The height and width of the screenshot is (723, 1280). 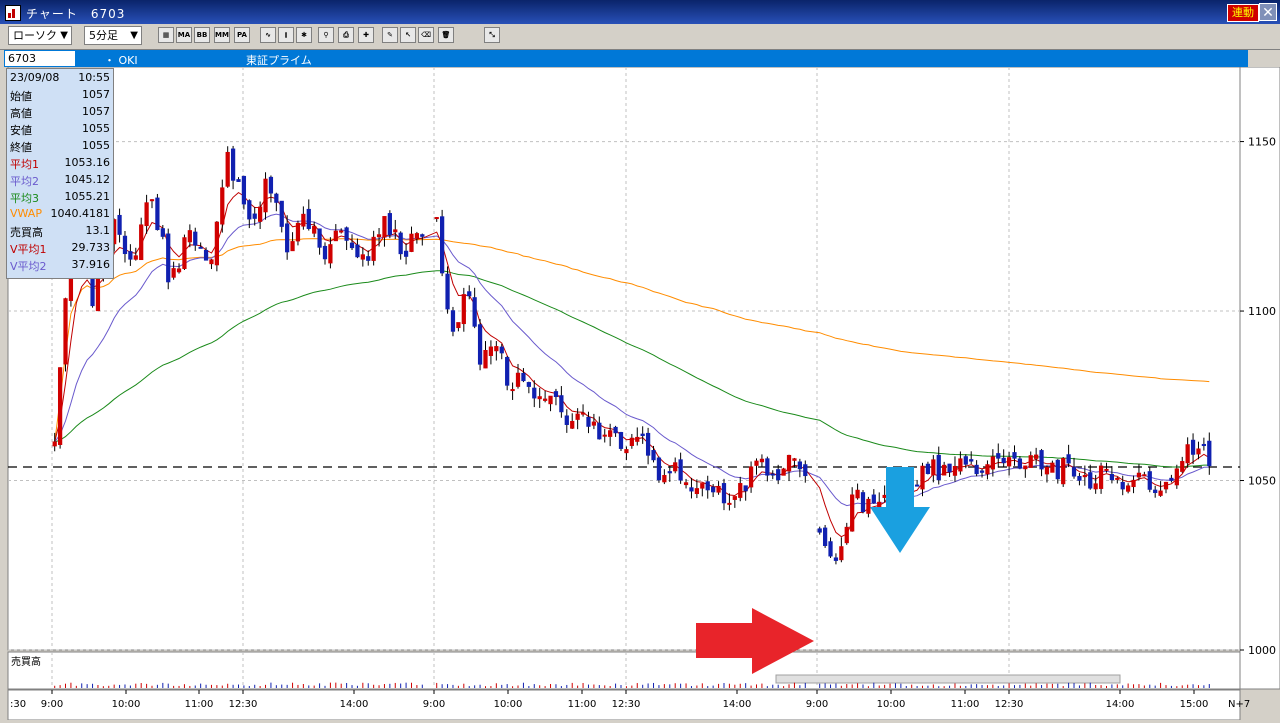 What do you see at coordinates (965, 704) in the screenshot?
I see `time-tick-label: 11:00` at bounding box center [965, 704].